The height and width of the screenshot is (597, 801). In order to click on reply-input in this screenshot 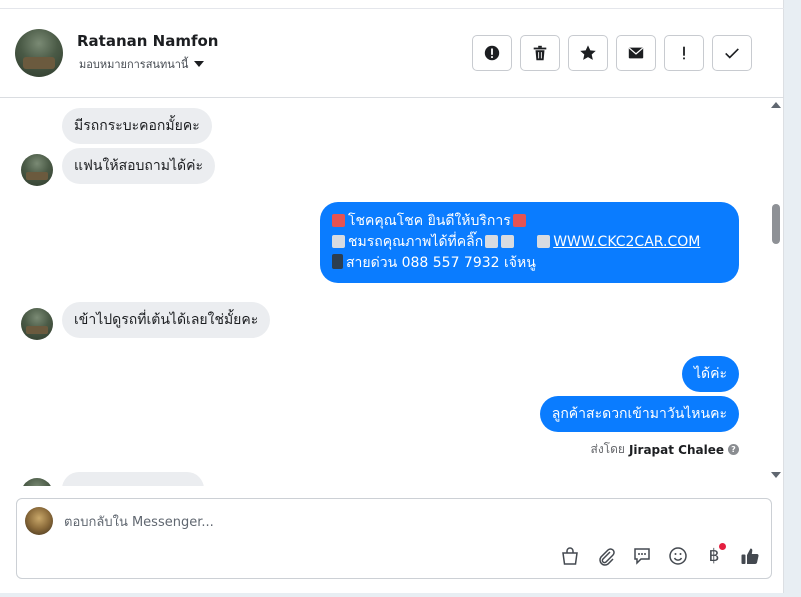, I will do `click(409, 522)`.